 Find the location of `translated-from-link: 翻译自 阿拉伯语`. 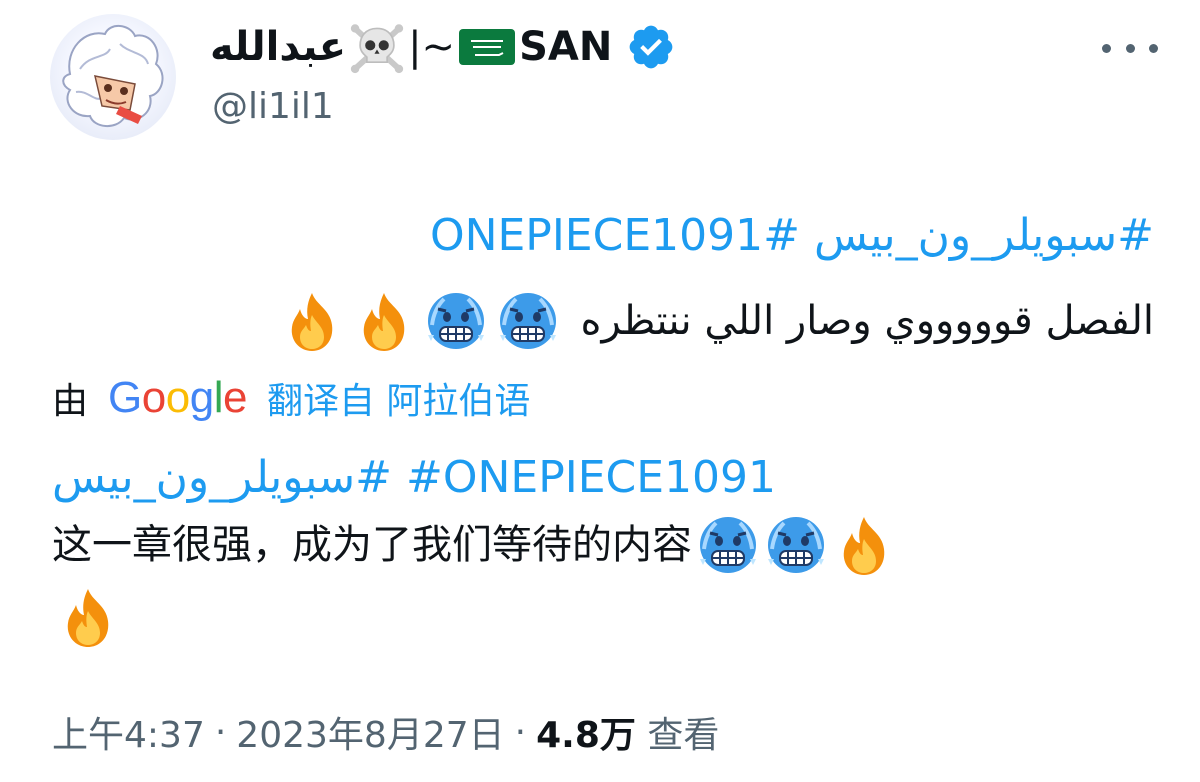

translated-from-link: 翻译自 阿拉伯语 is located at coordinates (398, 398).